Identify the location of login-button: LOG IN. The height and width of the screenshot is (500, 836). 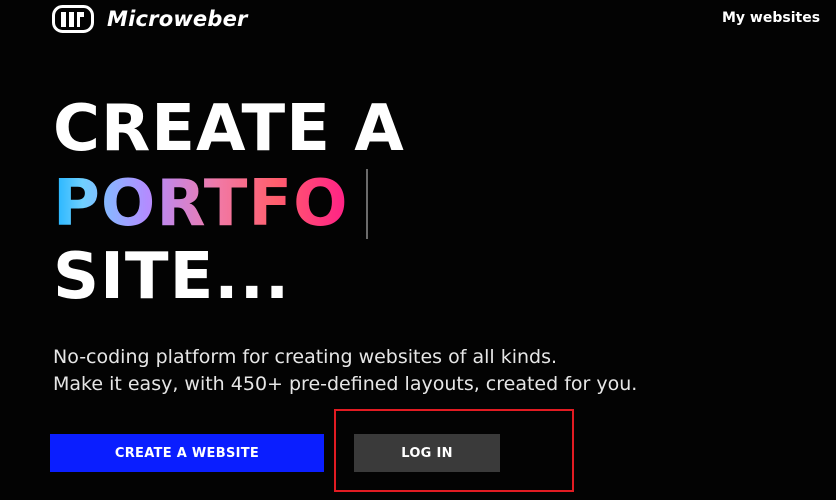
(427, 453).